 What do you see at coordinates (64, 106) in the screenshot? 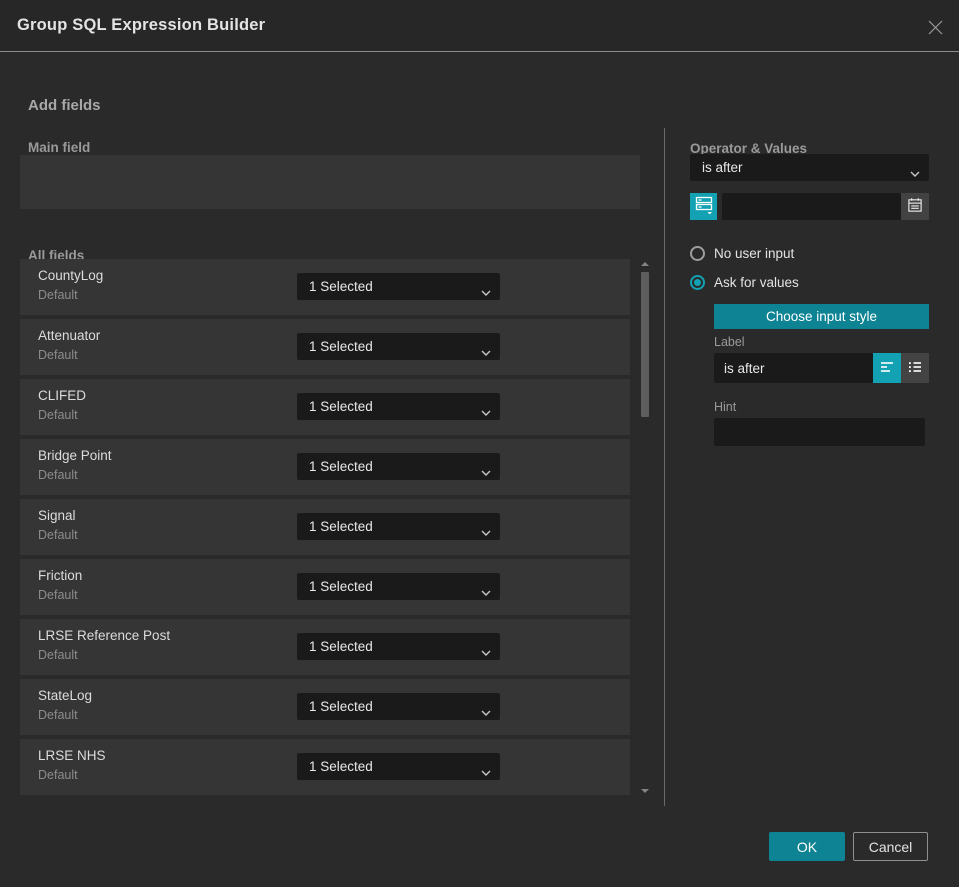
I see `add-fields-heading: Add fields` at bounding box center [64, 106].